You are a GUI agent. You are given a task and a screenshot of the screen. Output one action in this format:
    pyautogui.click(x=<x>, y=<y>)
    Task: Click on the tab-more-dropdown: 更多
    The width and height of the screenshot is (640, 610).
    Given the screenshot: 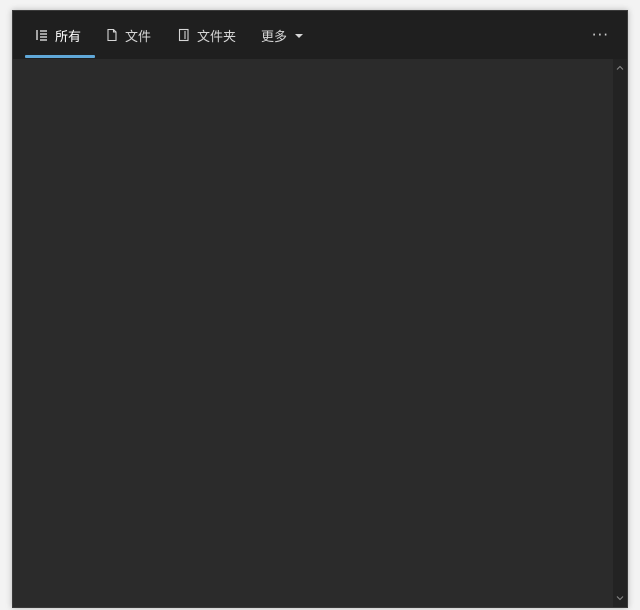 What is the action you would take?
    pyautogui.click(x=282, y=35)
    